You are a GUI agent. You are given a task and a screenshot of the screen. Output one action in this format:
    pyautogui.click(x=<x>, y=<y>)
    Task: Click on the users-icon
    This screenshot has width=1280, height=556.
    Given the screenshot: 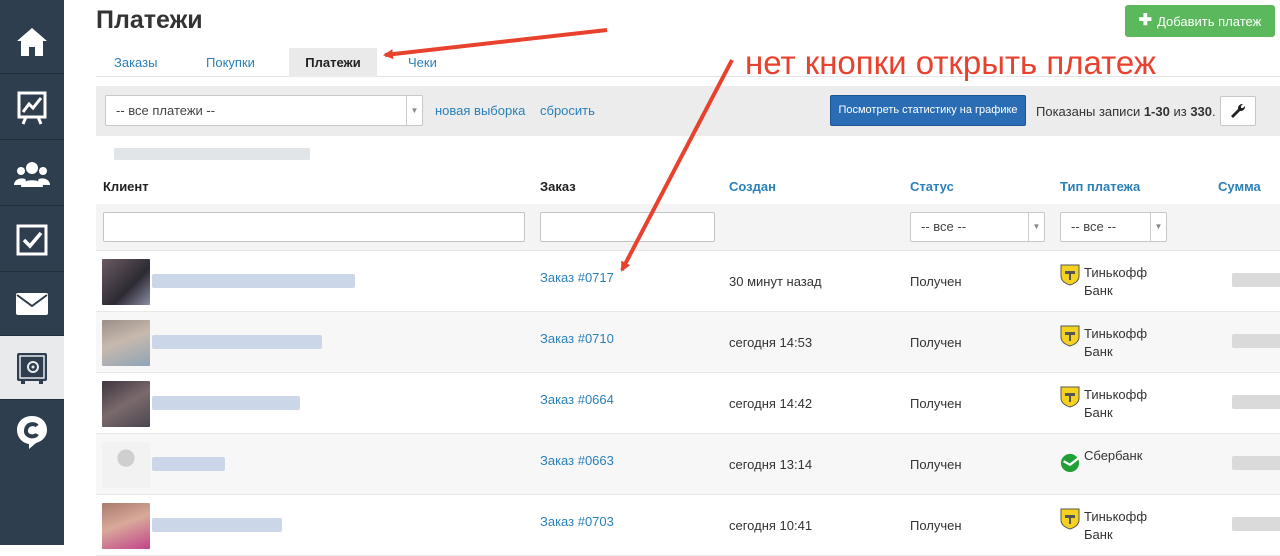 What is the action you would take?
    pyautogui.click(x=32, y=174)
    